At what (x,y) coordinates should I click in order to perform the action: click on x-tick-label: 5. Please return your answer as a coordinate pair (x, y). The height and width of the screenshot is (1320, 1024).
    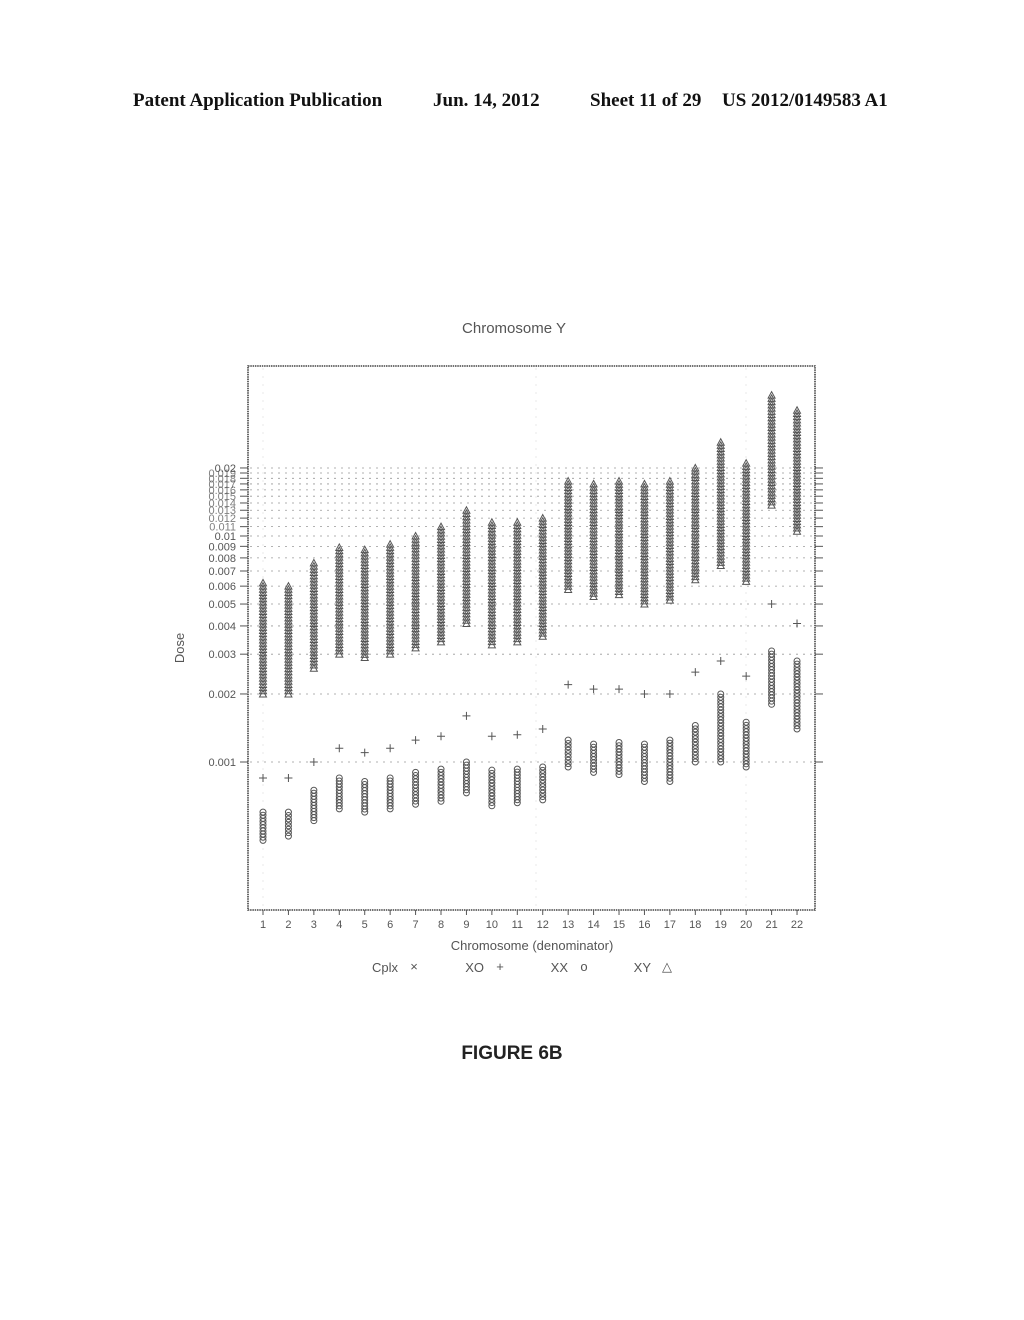
    Looking at the image, I should click on (365, 925).